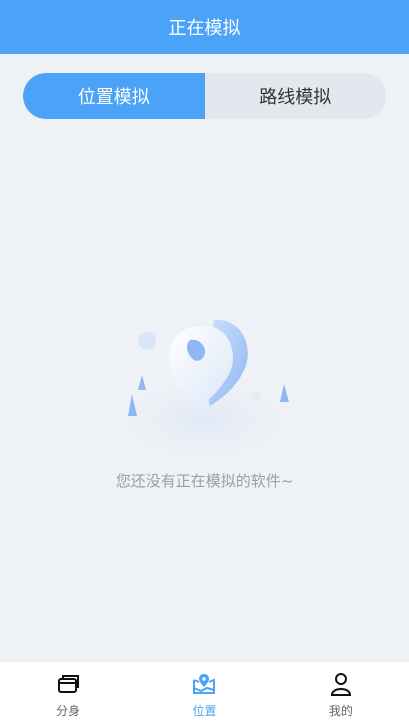 This screenshot has height=728, width=409. Describe the element at coordinates (204, 481) in the screenshot. I see `empty-state-message: 您还没有正在模拟的软件~` at that location.